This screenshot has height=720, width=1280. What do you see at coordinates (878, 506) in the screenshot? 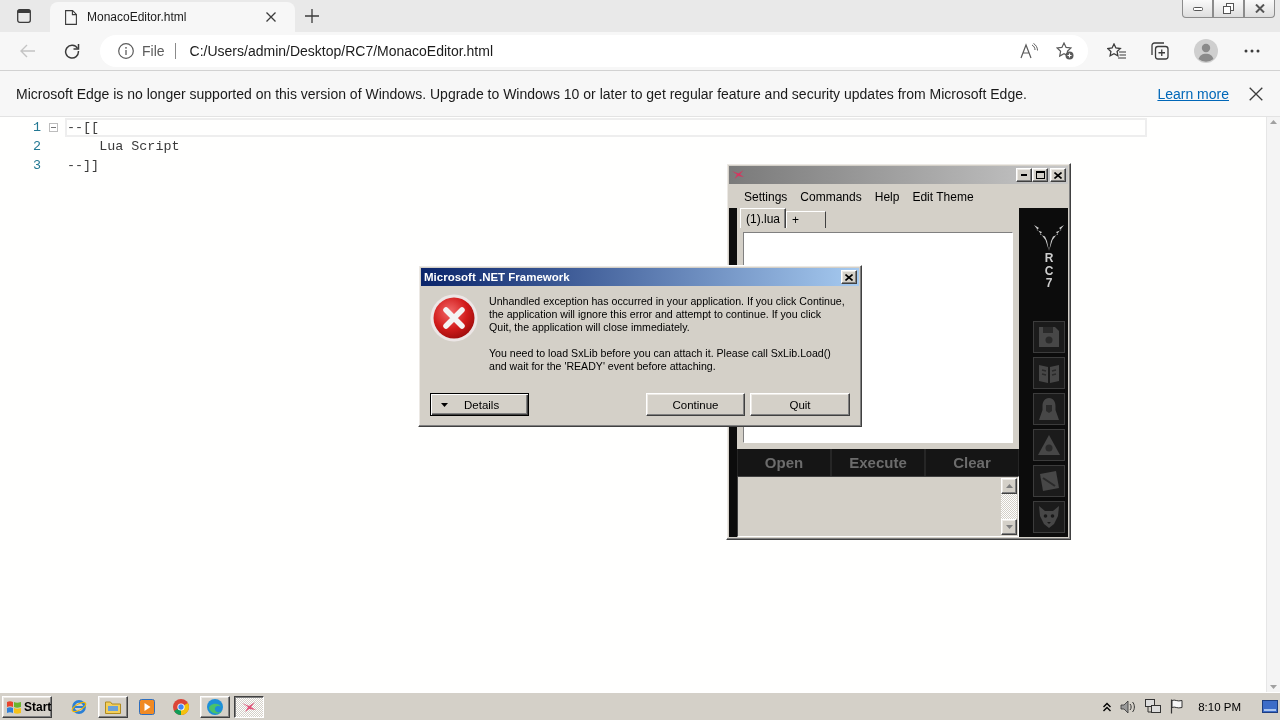
I see `output-field` at bounding box center [878, 506].